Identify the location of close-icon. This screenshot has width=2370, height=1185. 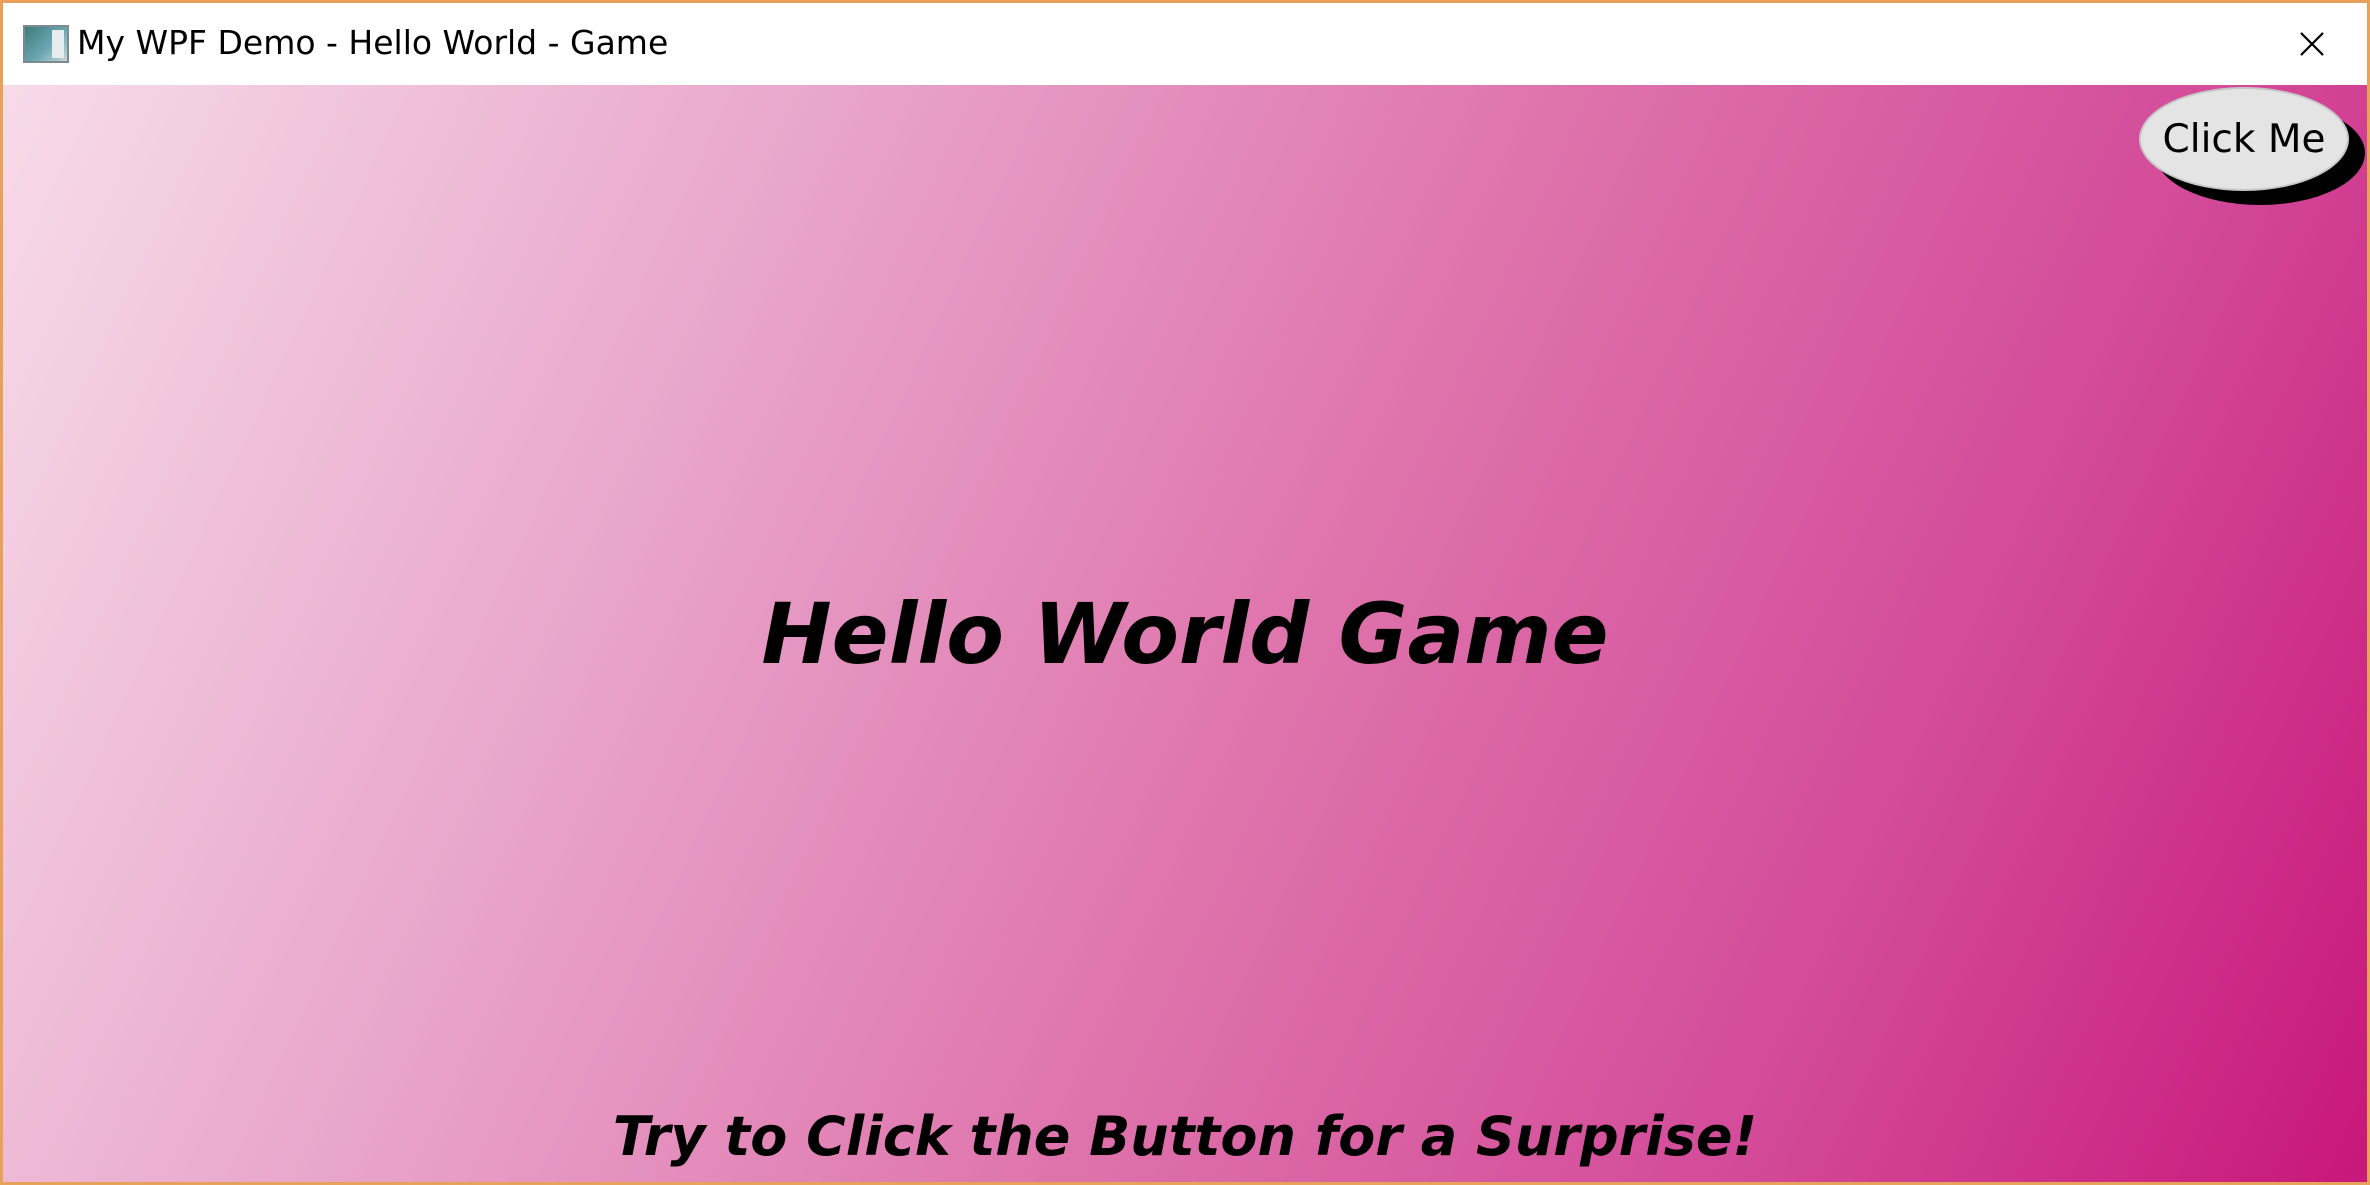
(2312, 44).